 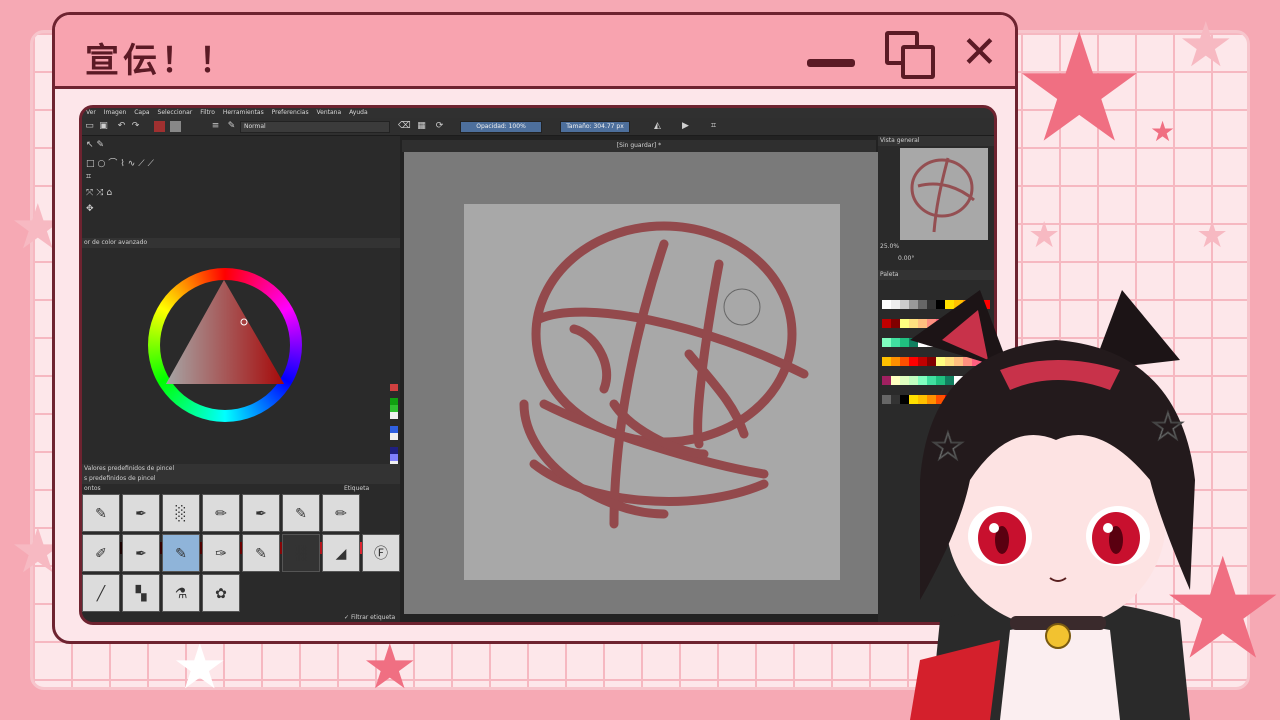 I want to click on eraser-icon: ⌫, so click(x=404, y=126).